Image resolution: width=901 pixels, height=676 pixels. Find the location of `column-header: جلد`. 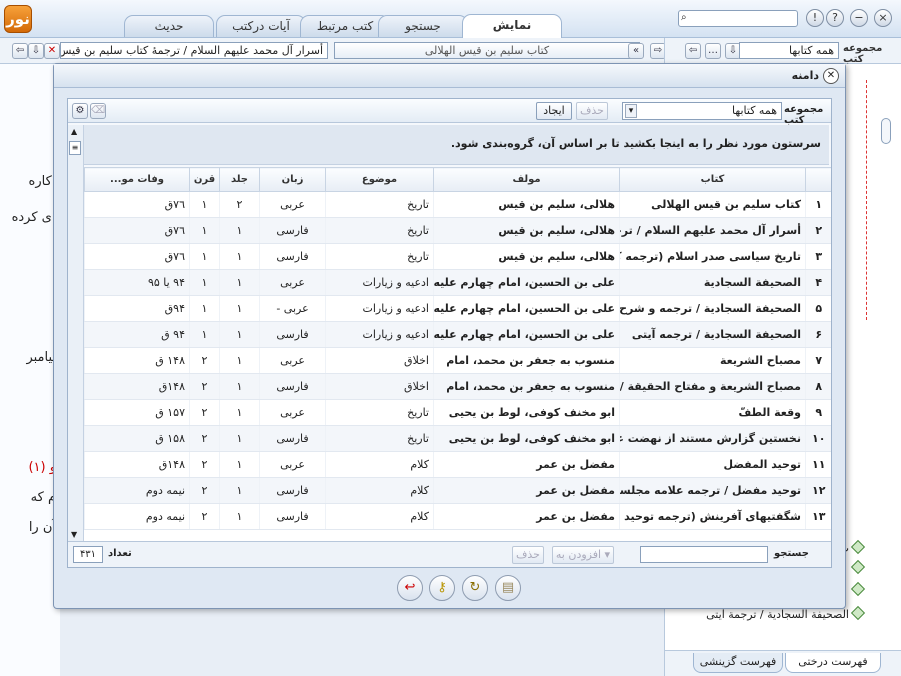

column-header: جلد is located at coordinates (239, 179).